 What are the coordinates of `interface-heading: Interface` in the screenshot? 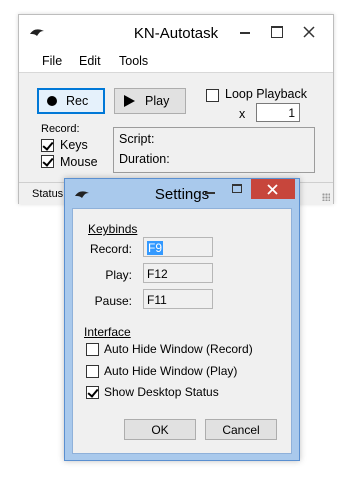 It's located at (107, 332).